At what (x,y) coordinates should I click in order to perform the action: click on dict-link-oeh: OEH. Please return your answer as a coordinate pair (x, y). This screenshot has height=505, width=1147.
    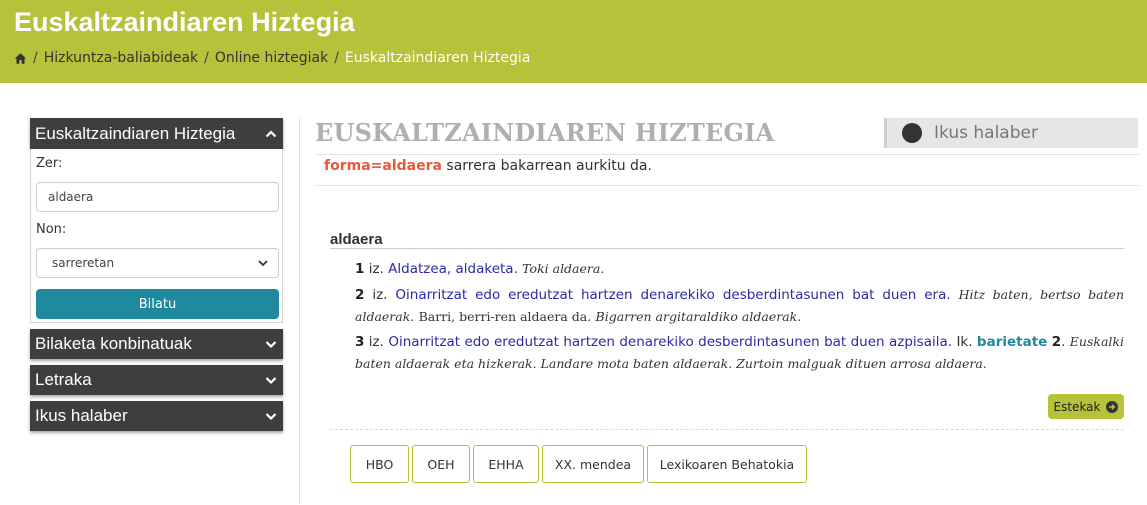
    Looking at the image, I should click on (441, 464).